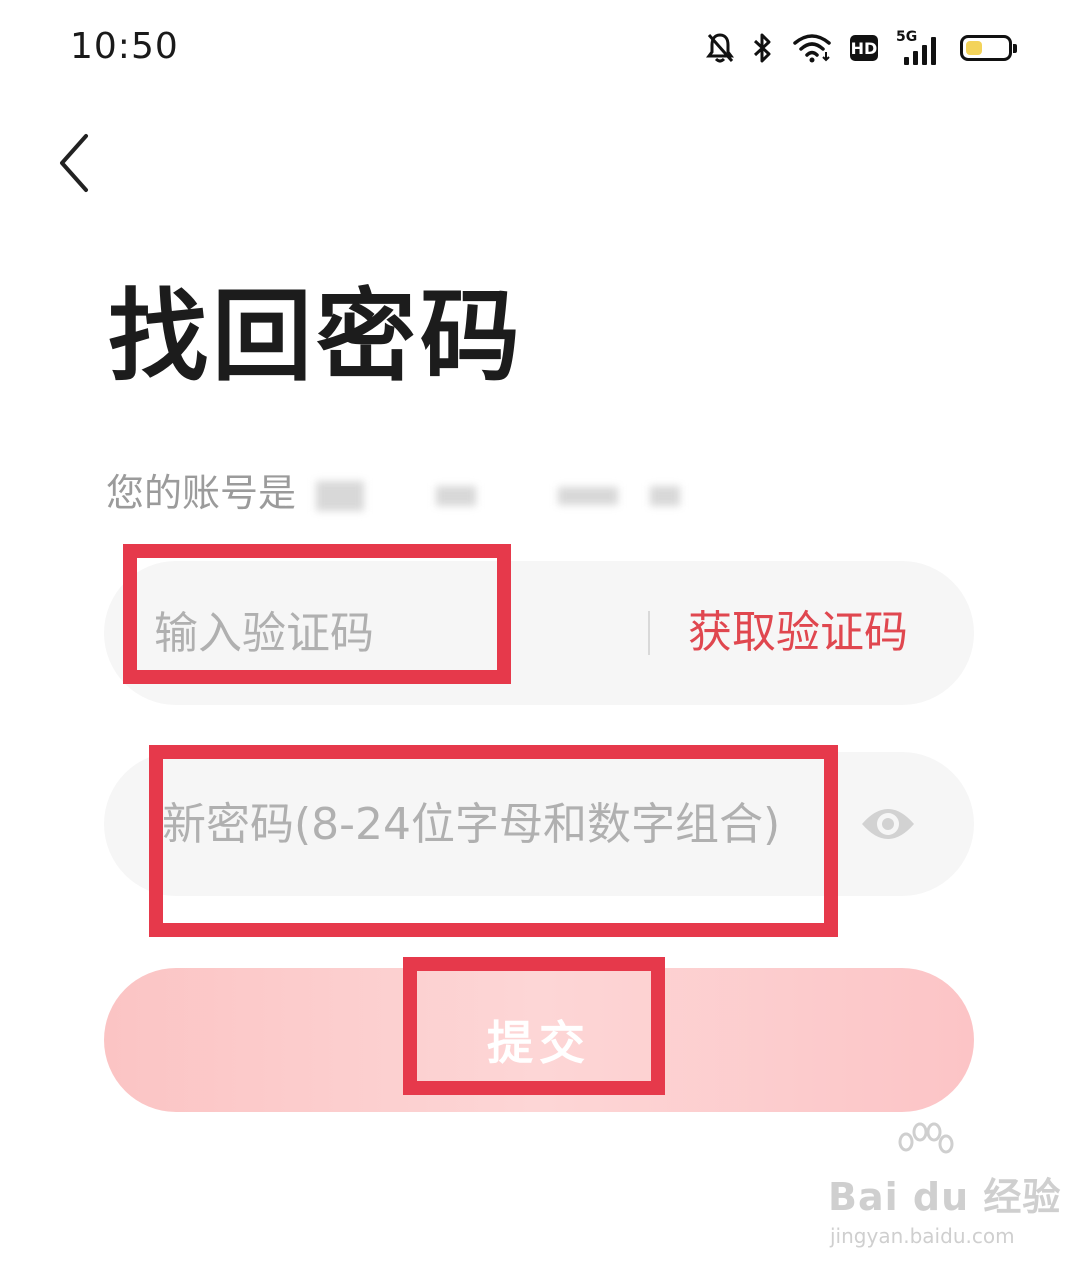 This screenshot has width=1080, height=1275. Describe the element at coordinates (201, 493) in the screenshot. I see `account-prefix: 您的账号是` at that location.